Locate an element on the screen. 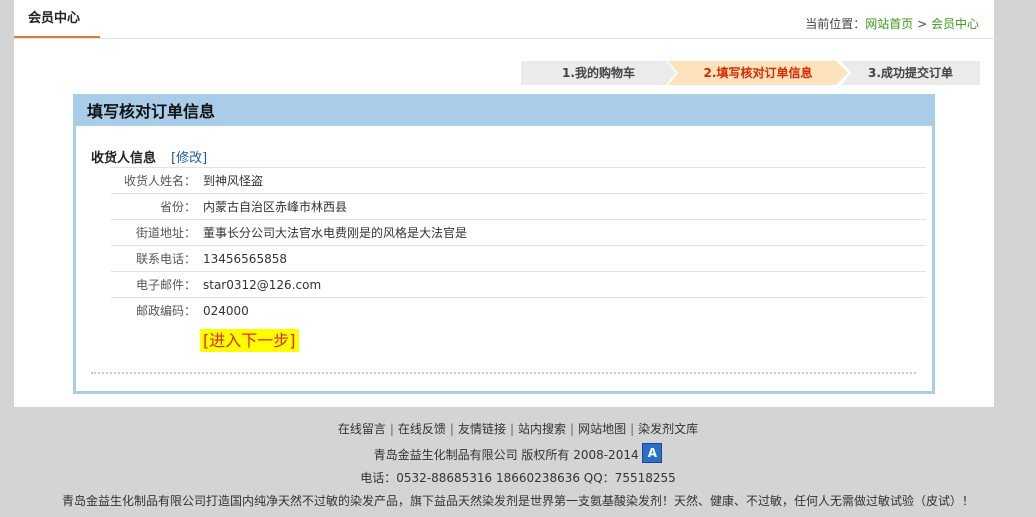 This screenshot has height=517, width=1036. footer-link-library: 染发剂文库 is located at coordinates (668, 429).